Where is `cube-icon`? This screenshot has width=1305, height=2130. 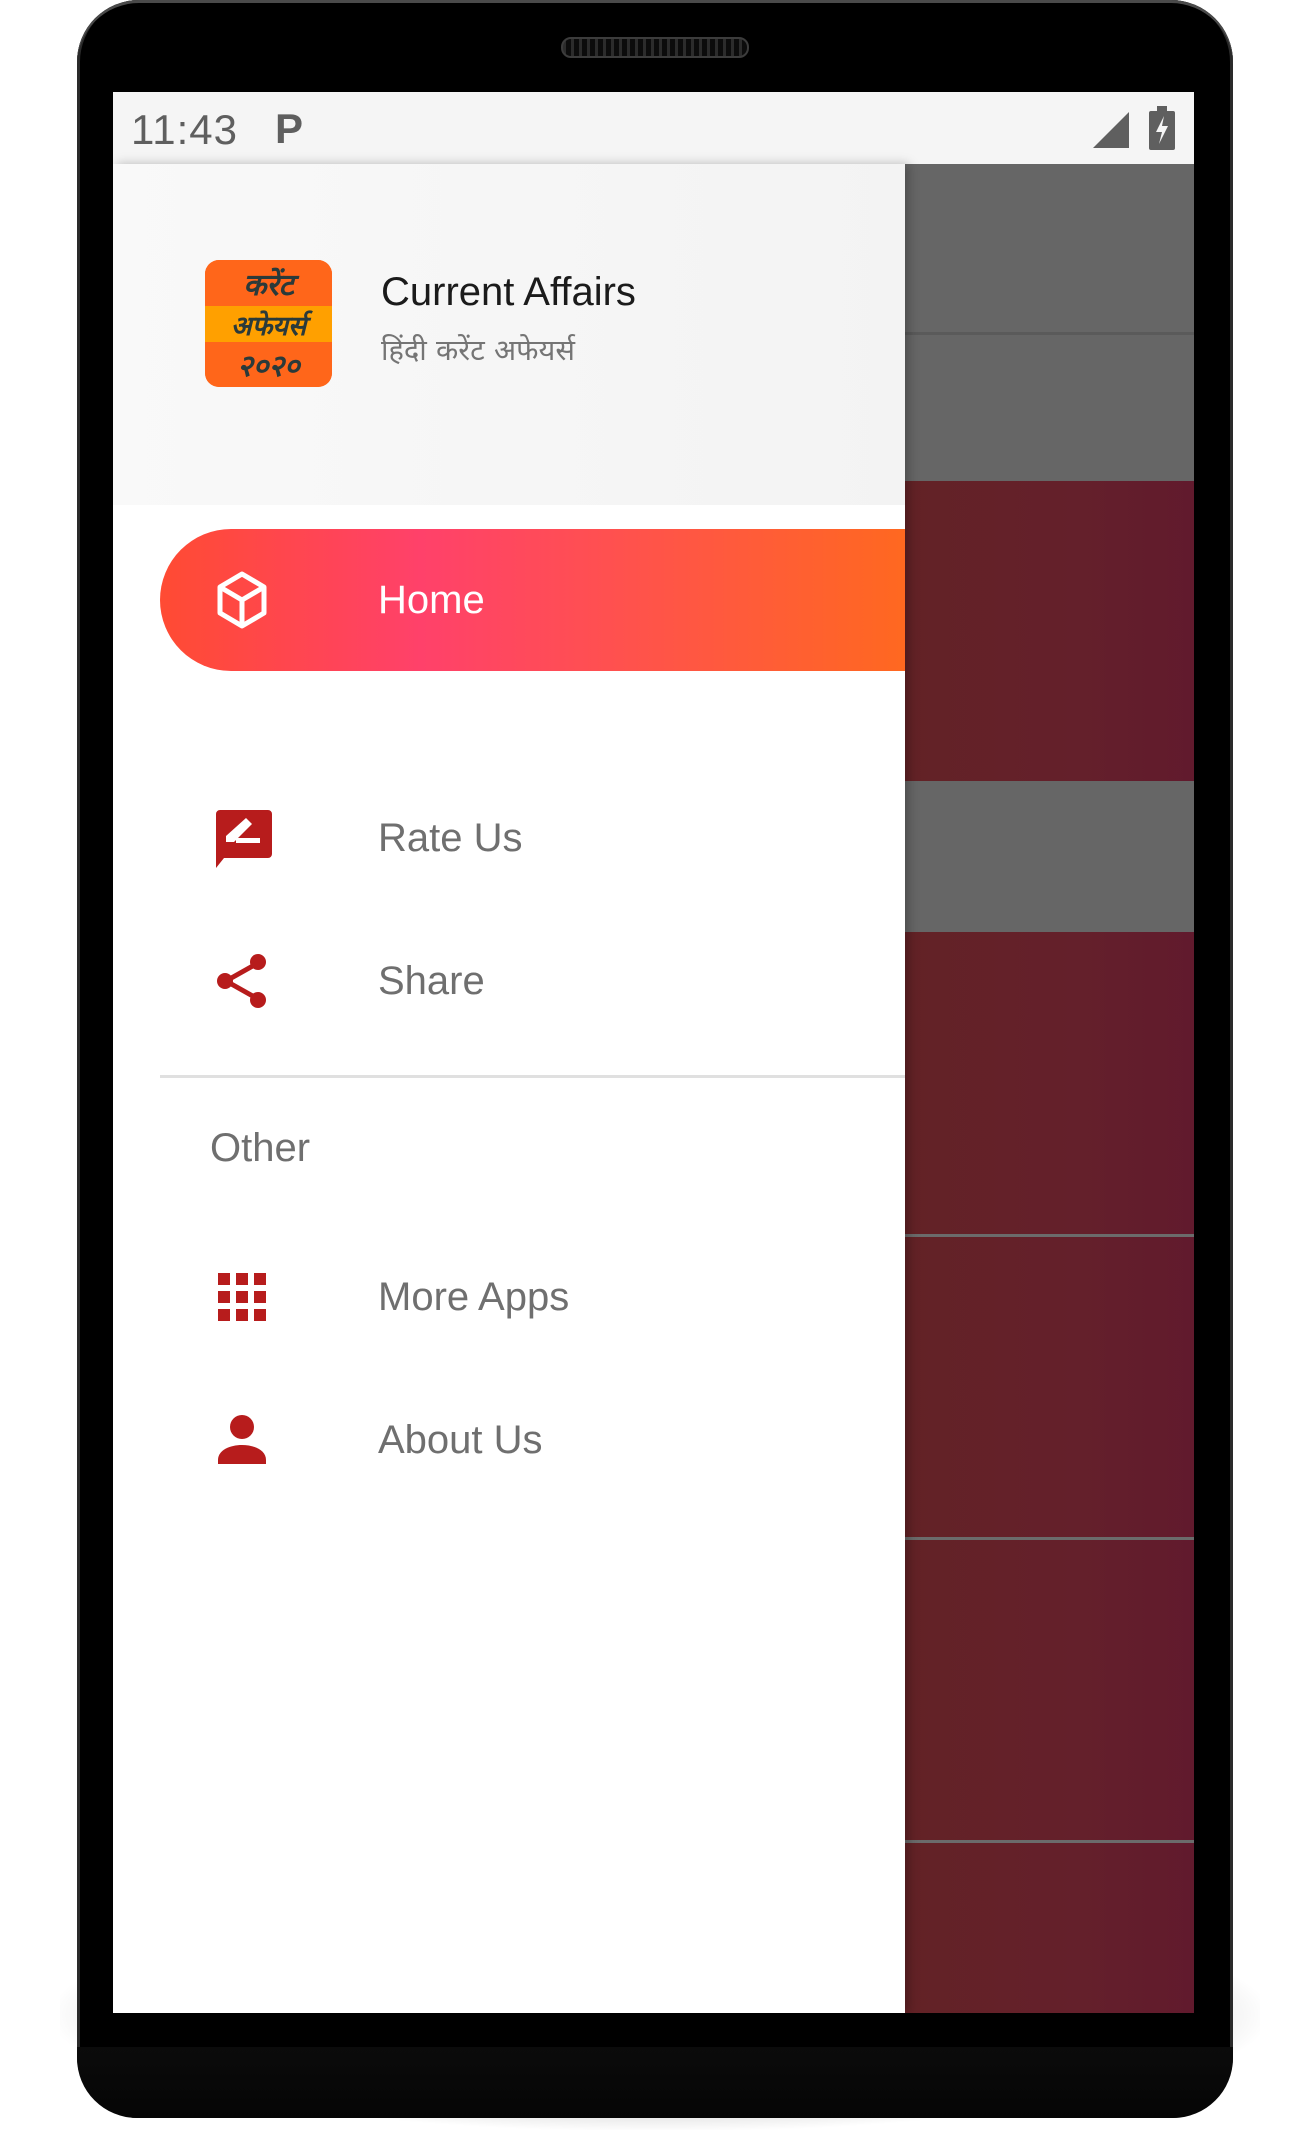 cube-icon is located at coordinates (242, 600).